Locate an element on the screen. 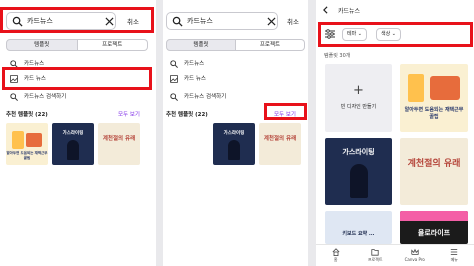 This screenshot has width=474, height=266. blank-design-card: + 빈 디자인 만들기 is located at coordinates (358, 98).